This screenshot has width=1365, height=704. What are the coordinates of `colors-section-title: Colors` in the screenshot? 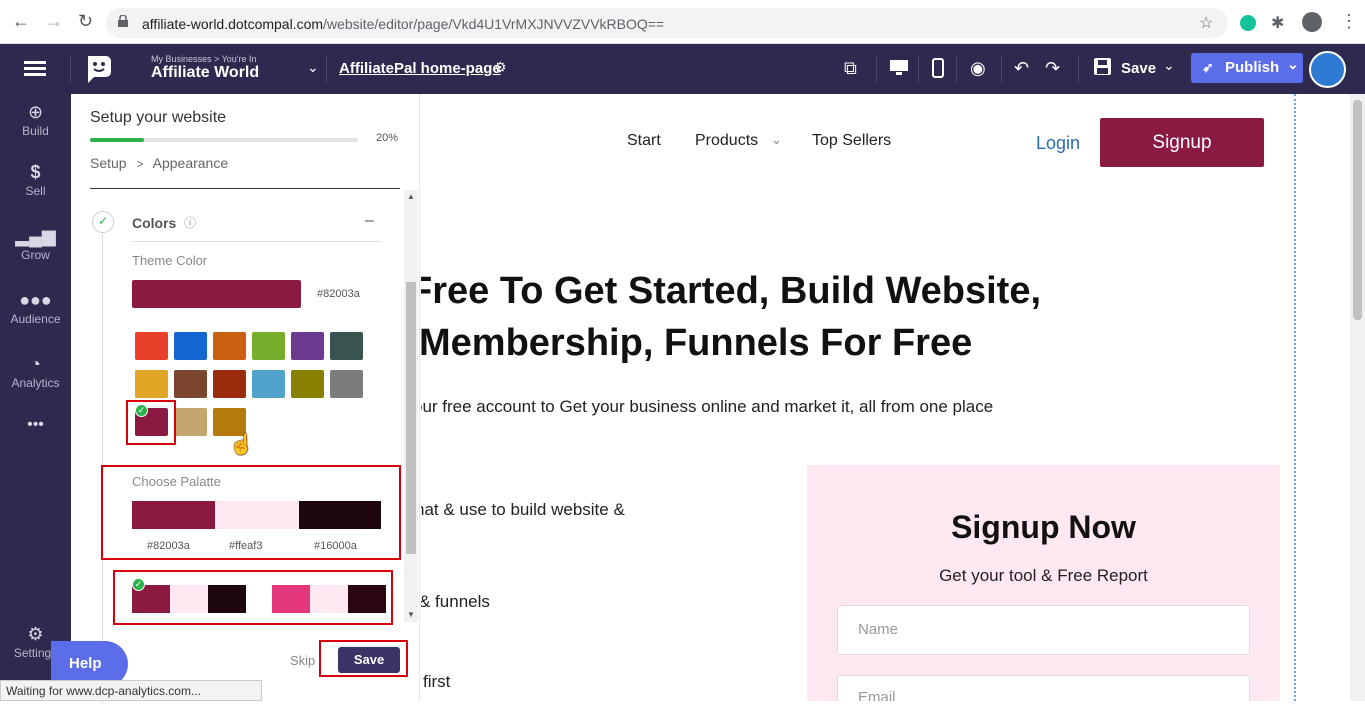 It's located at (154, 223).